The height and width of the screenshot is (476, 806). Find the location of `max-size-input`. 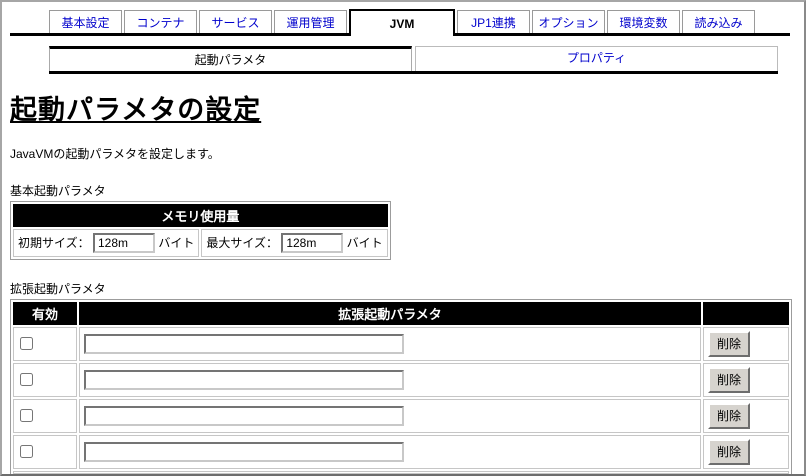

max-size-input is located at coordinates (312, 243).